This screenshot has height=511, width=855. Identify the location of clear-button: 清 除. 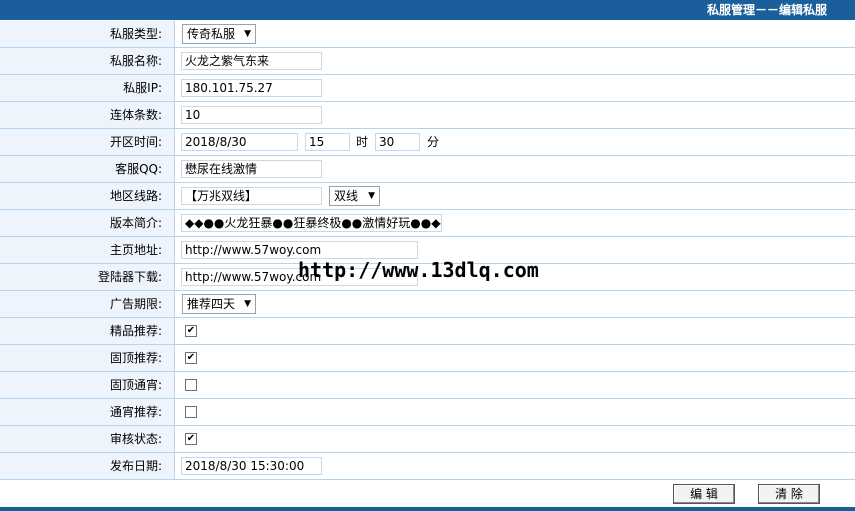
(789, 494).